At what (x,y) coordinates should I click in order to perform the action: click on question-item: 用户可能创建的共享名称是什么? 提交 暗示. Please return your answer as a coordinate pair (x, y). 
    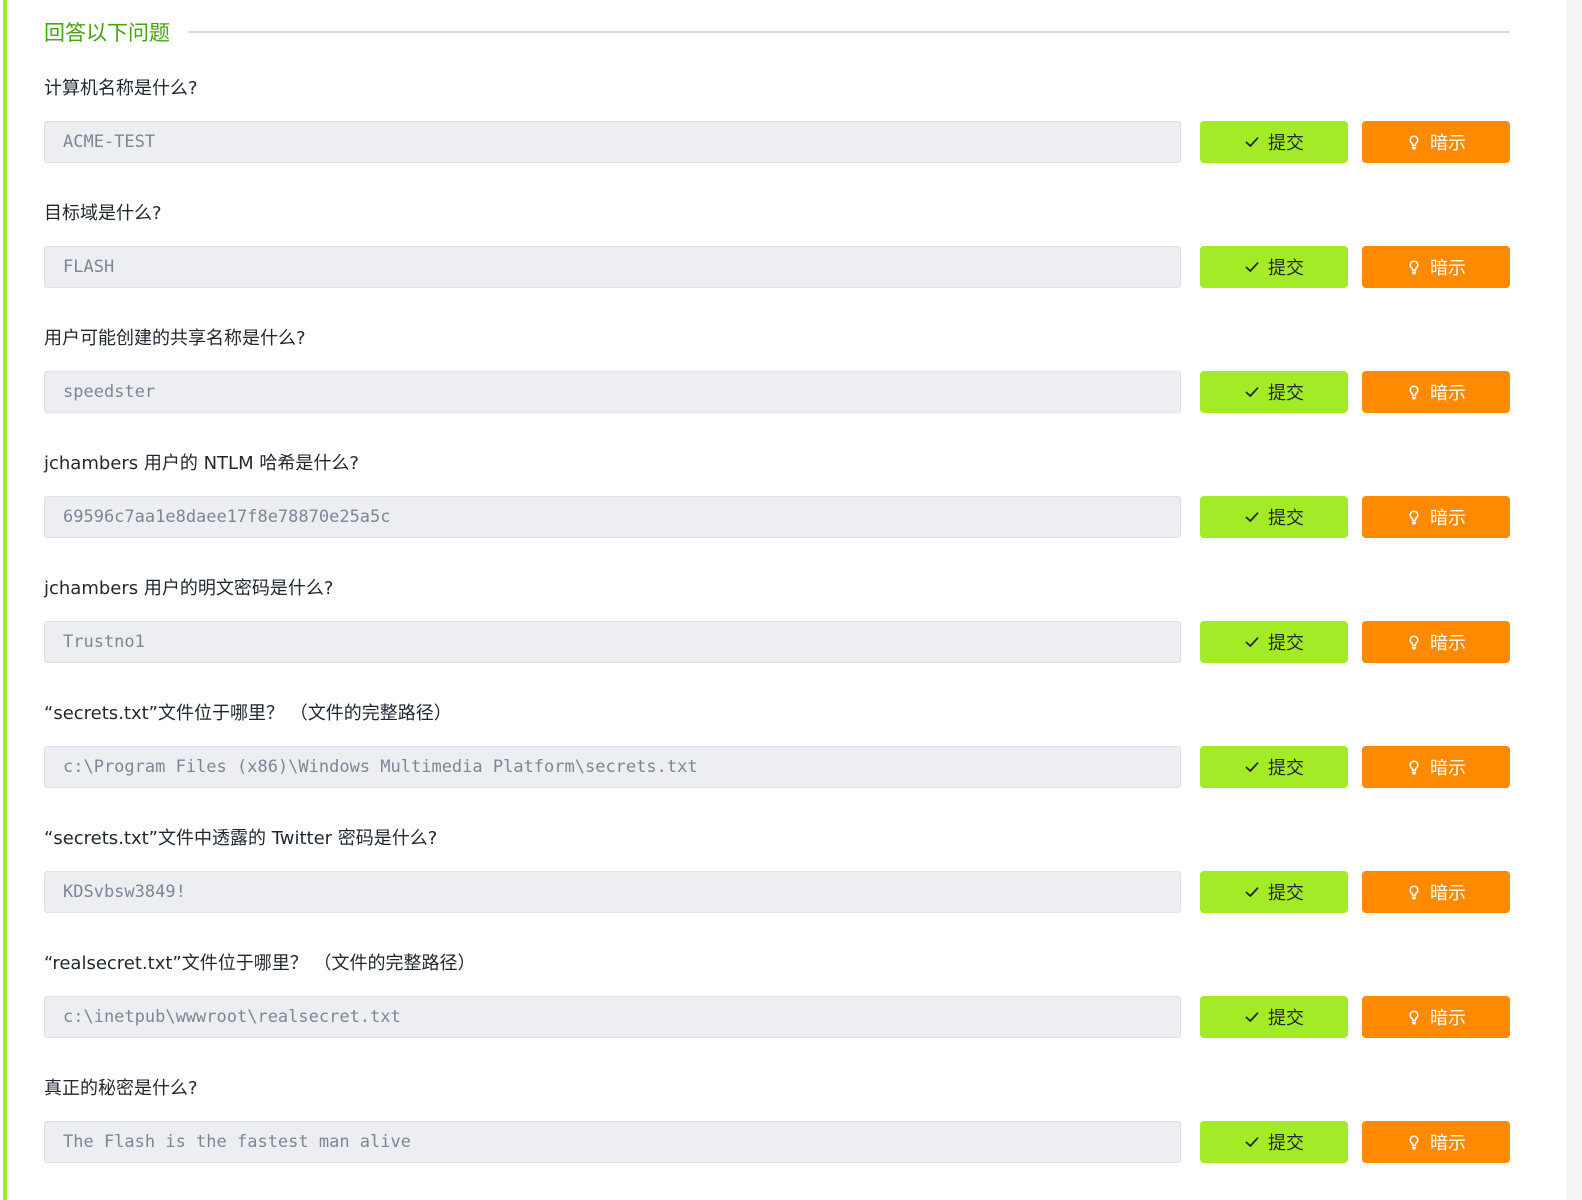
    Looking at the image, I should click on (777, 376).